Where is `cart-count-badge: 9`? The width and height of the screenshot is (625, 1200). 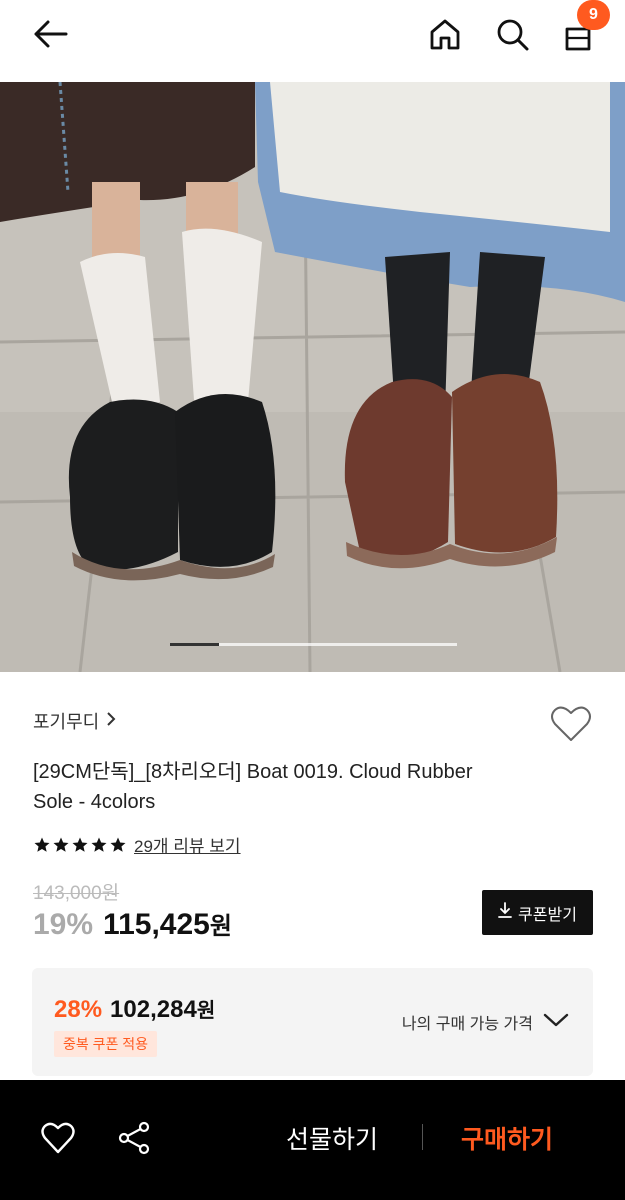
cart-count-badge: 9 is located at coordinates (593, 15).